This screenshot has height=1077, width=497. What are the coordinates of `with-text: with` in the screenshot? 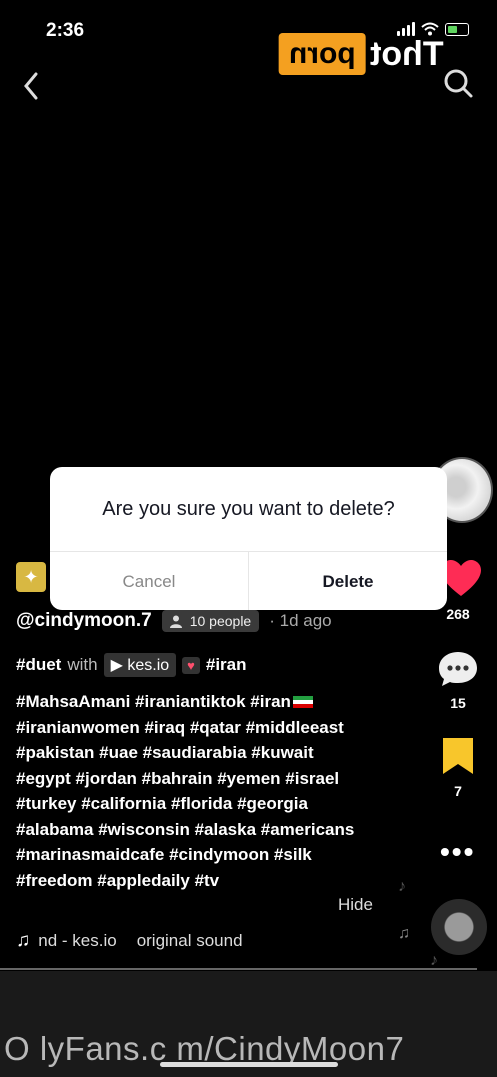 It's located at (82, 664).